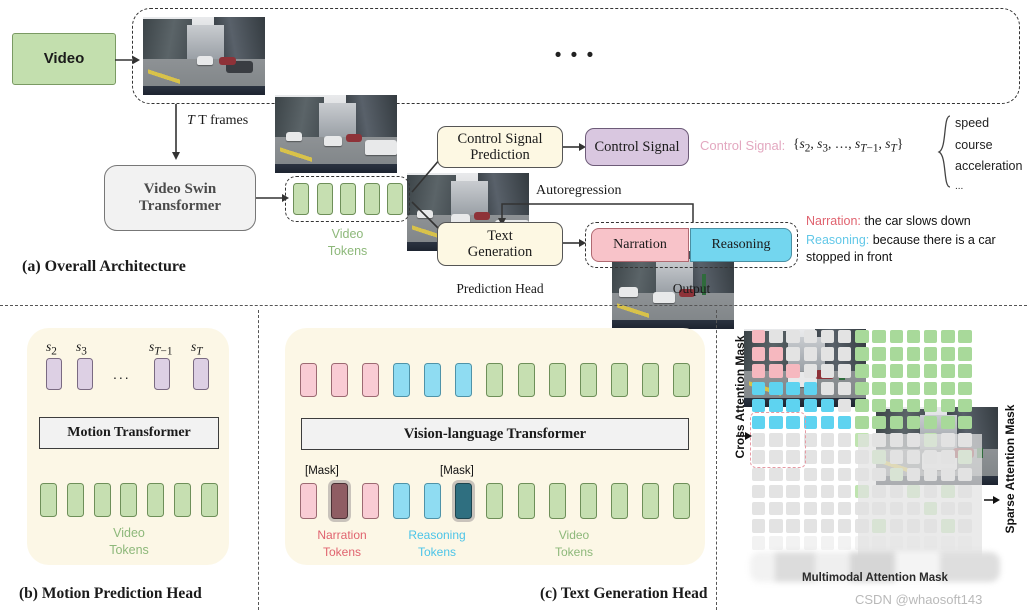 This screenshot has width=1027, height=614. What do you see at coordinates (741, 245) in the screenshot?
I see `reasoning-output-label: Reasoning` at bounding box center [741, 245].